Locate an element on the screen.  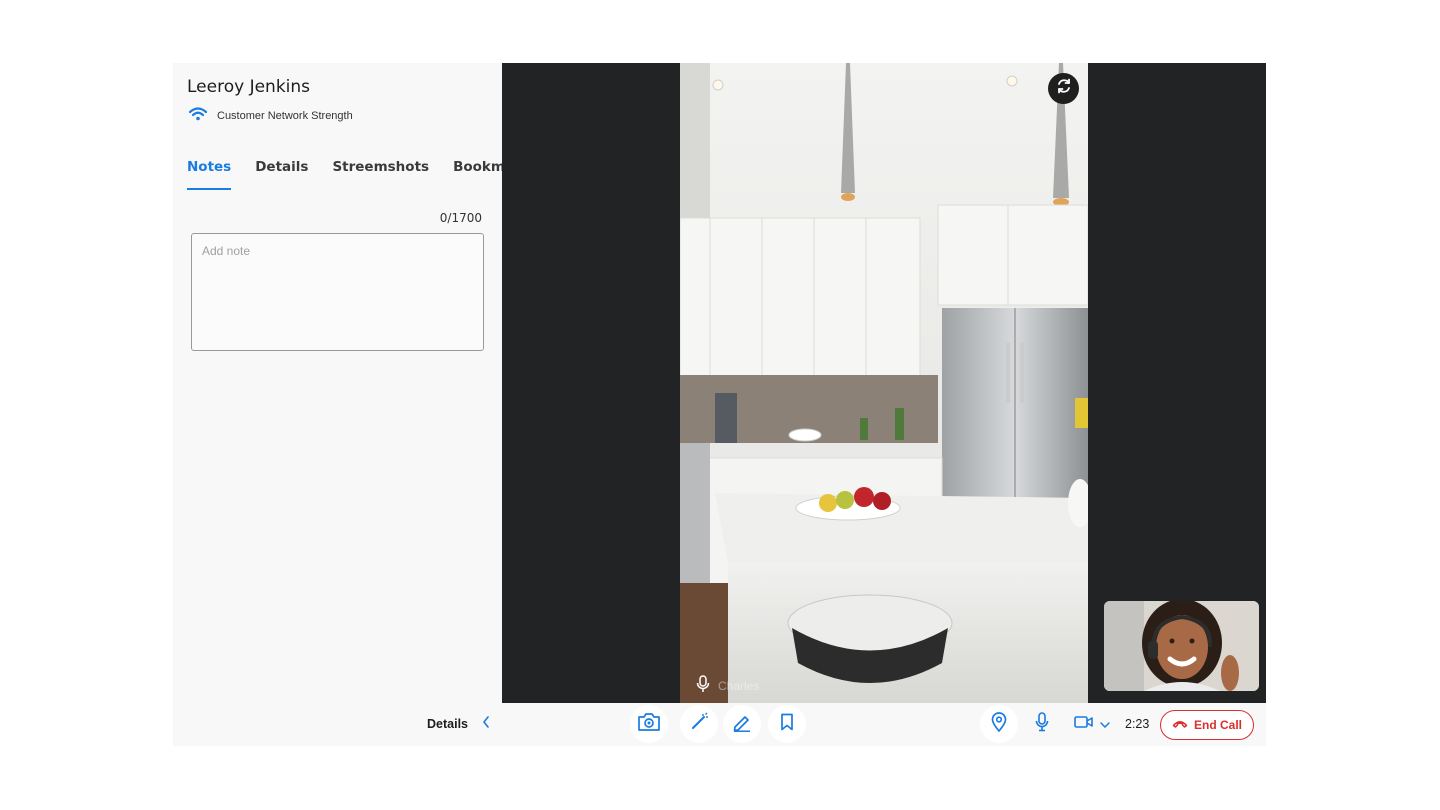
chevron-down-icon is located at coordinates (1105, 724).